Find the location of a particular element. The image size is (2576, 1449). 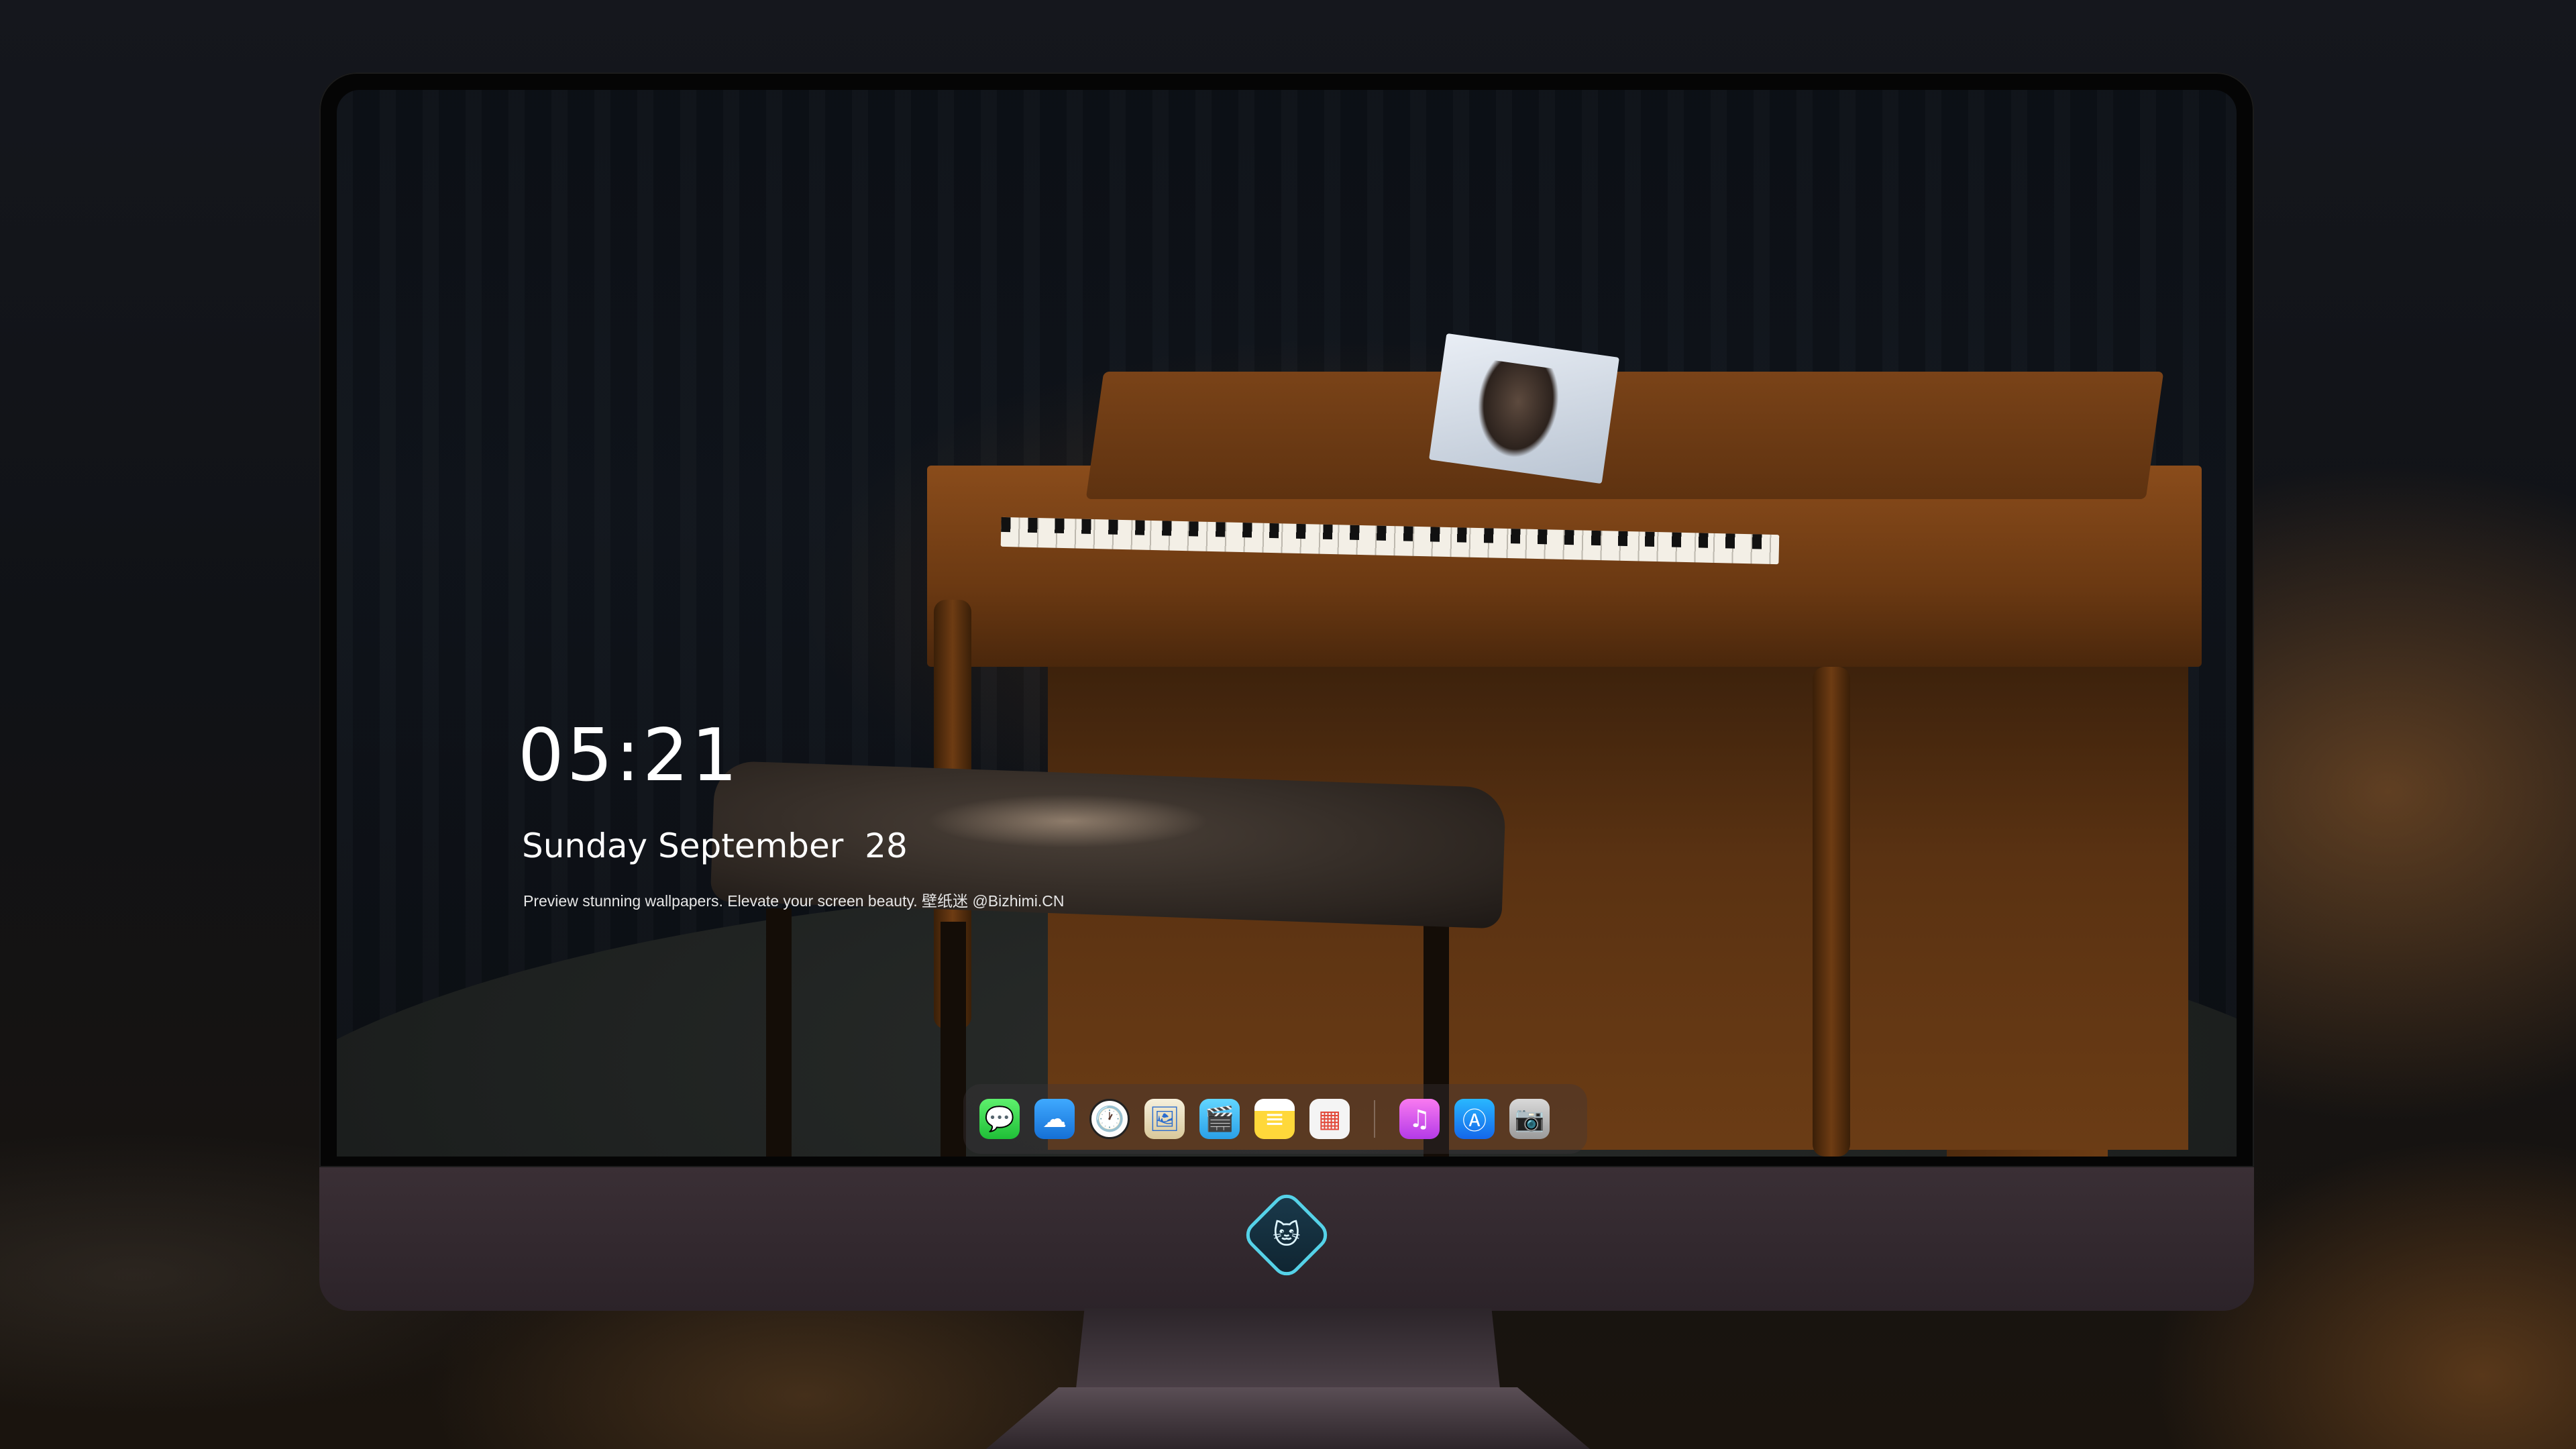

weather-icon: ☁ is located at coordinates (1054, 1119).